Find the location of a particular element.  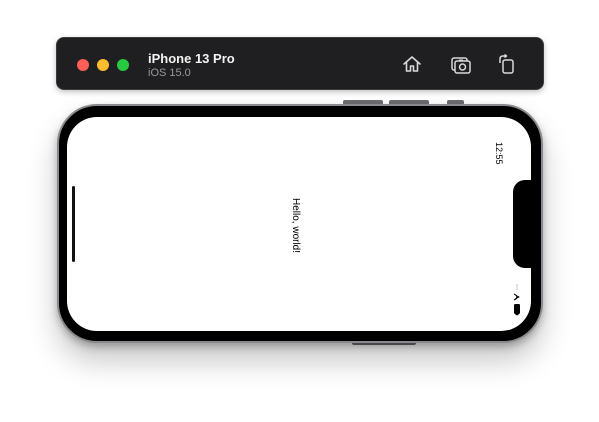

home-indicator is located at coordinates (73, 224).